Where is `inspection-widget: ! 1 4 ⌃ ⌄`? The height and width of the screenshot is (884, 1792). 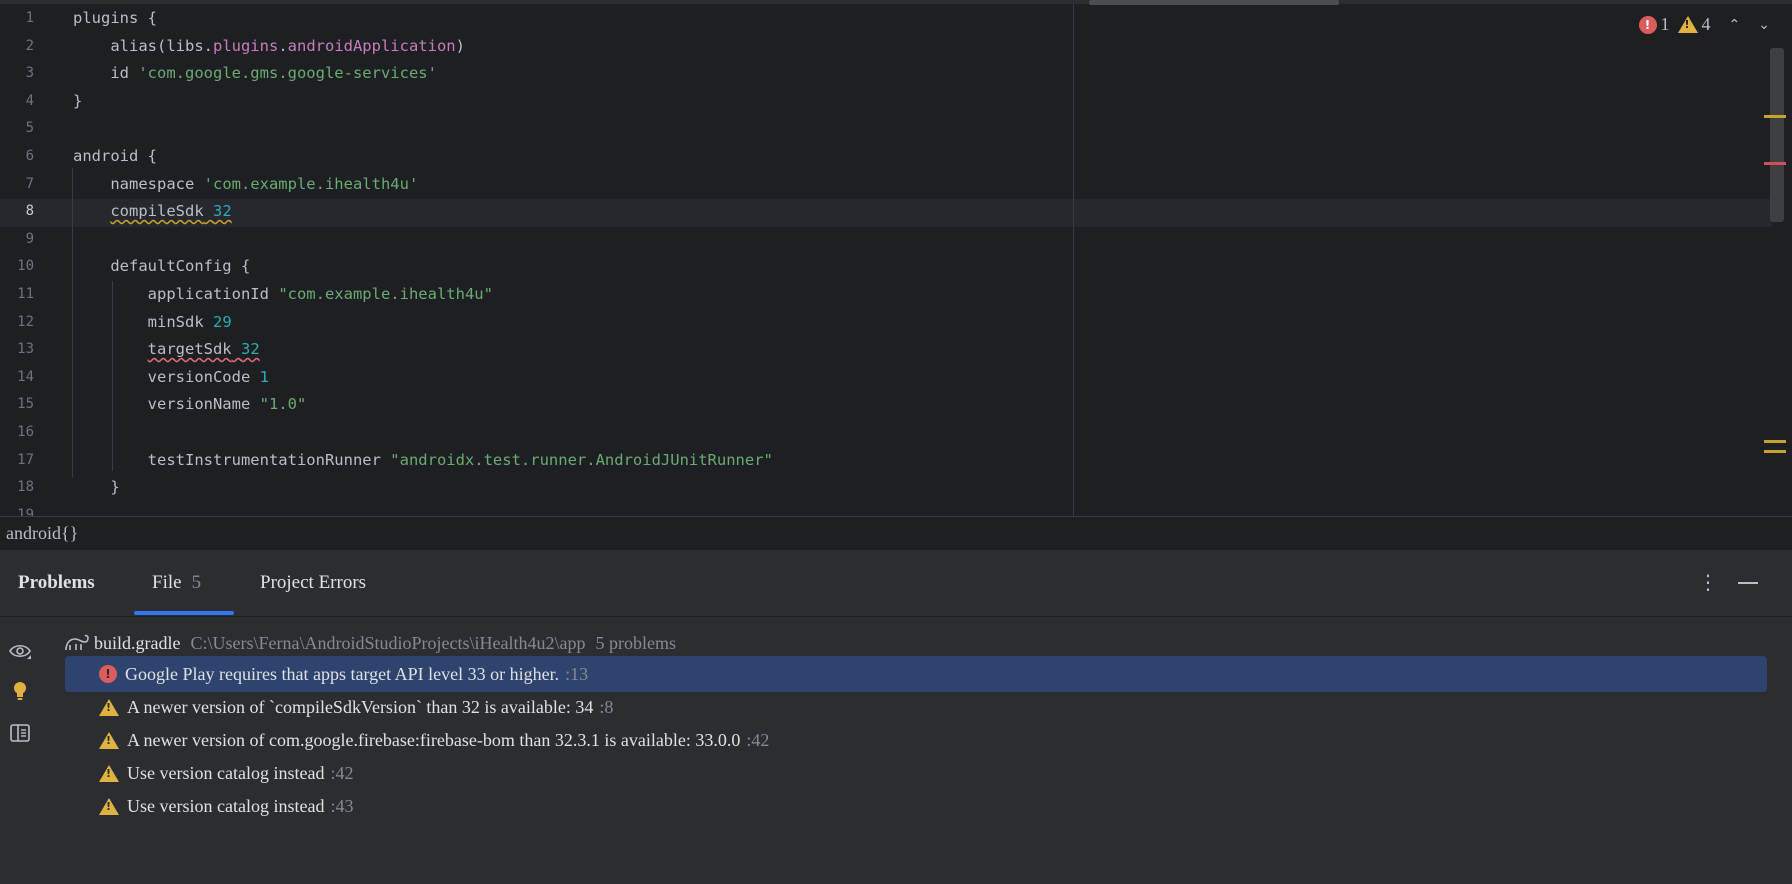 inspection-widget: ! 1 4 ⌃ ⌄ is located at coordinates (1704, 24).